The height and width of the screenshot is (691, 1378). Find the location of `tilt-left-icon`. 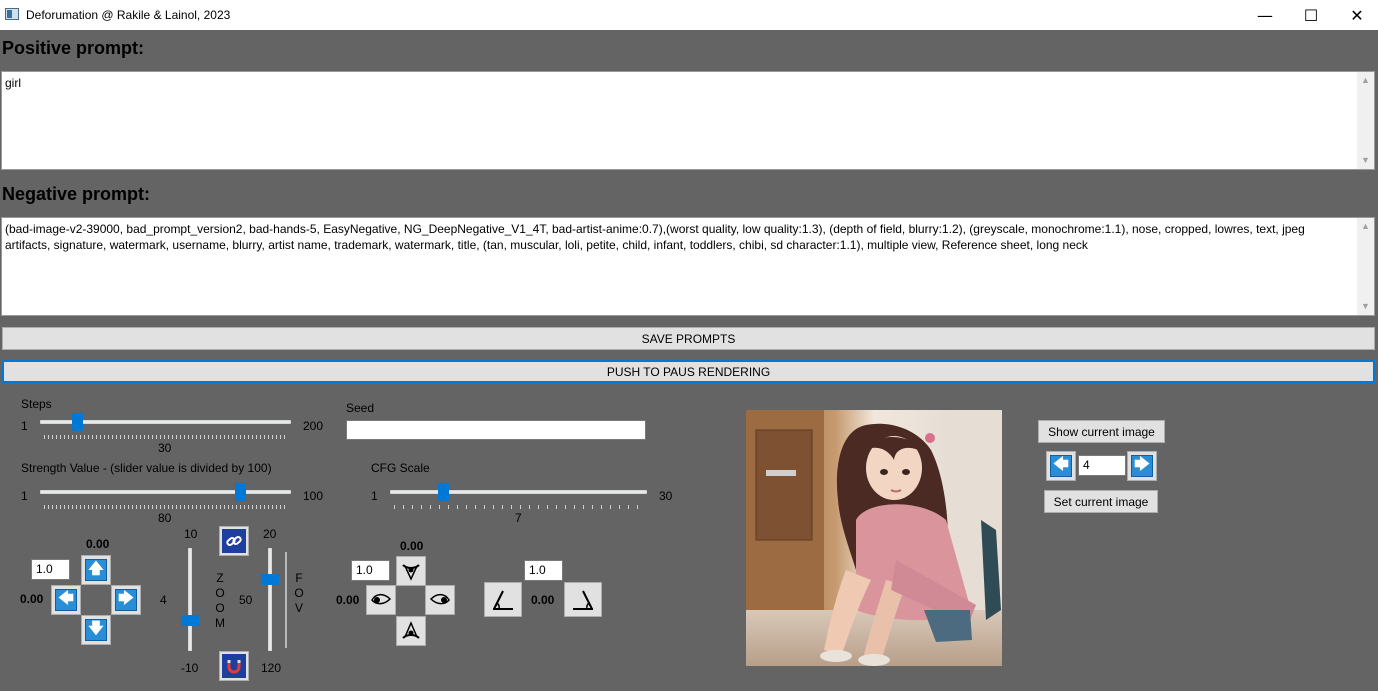

tilt-left-icon is located at coordinates (503, 600).